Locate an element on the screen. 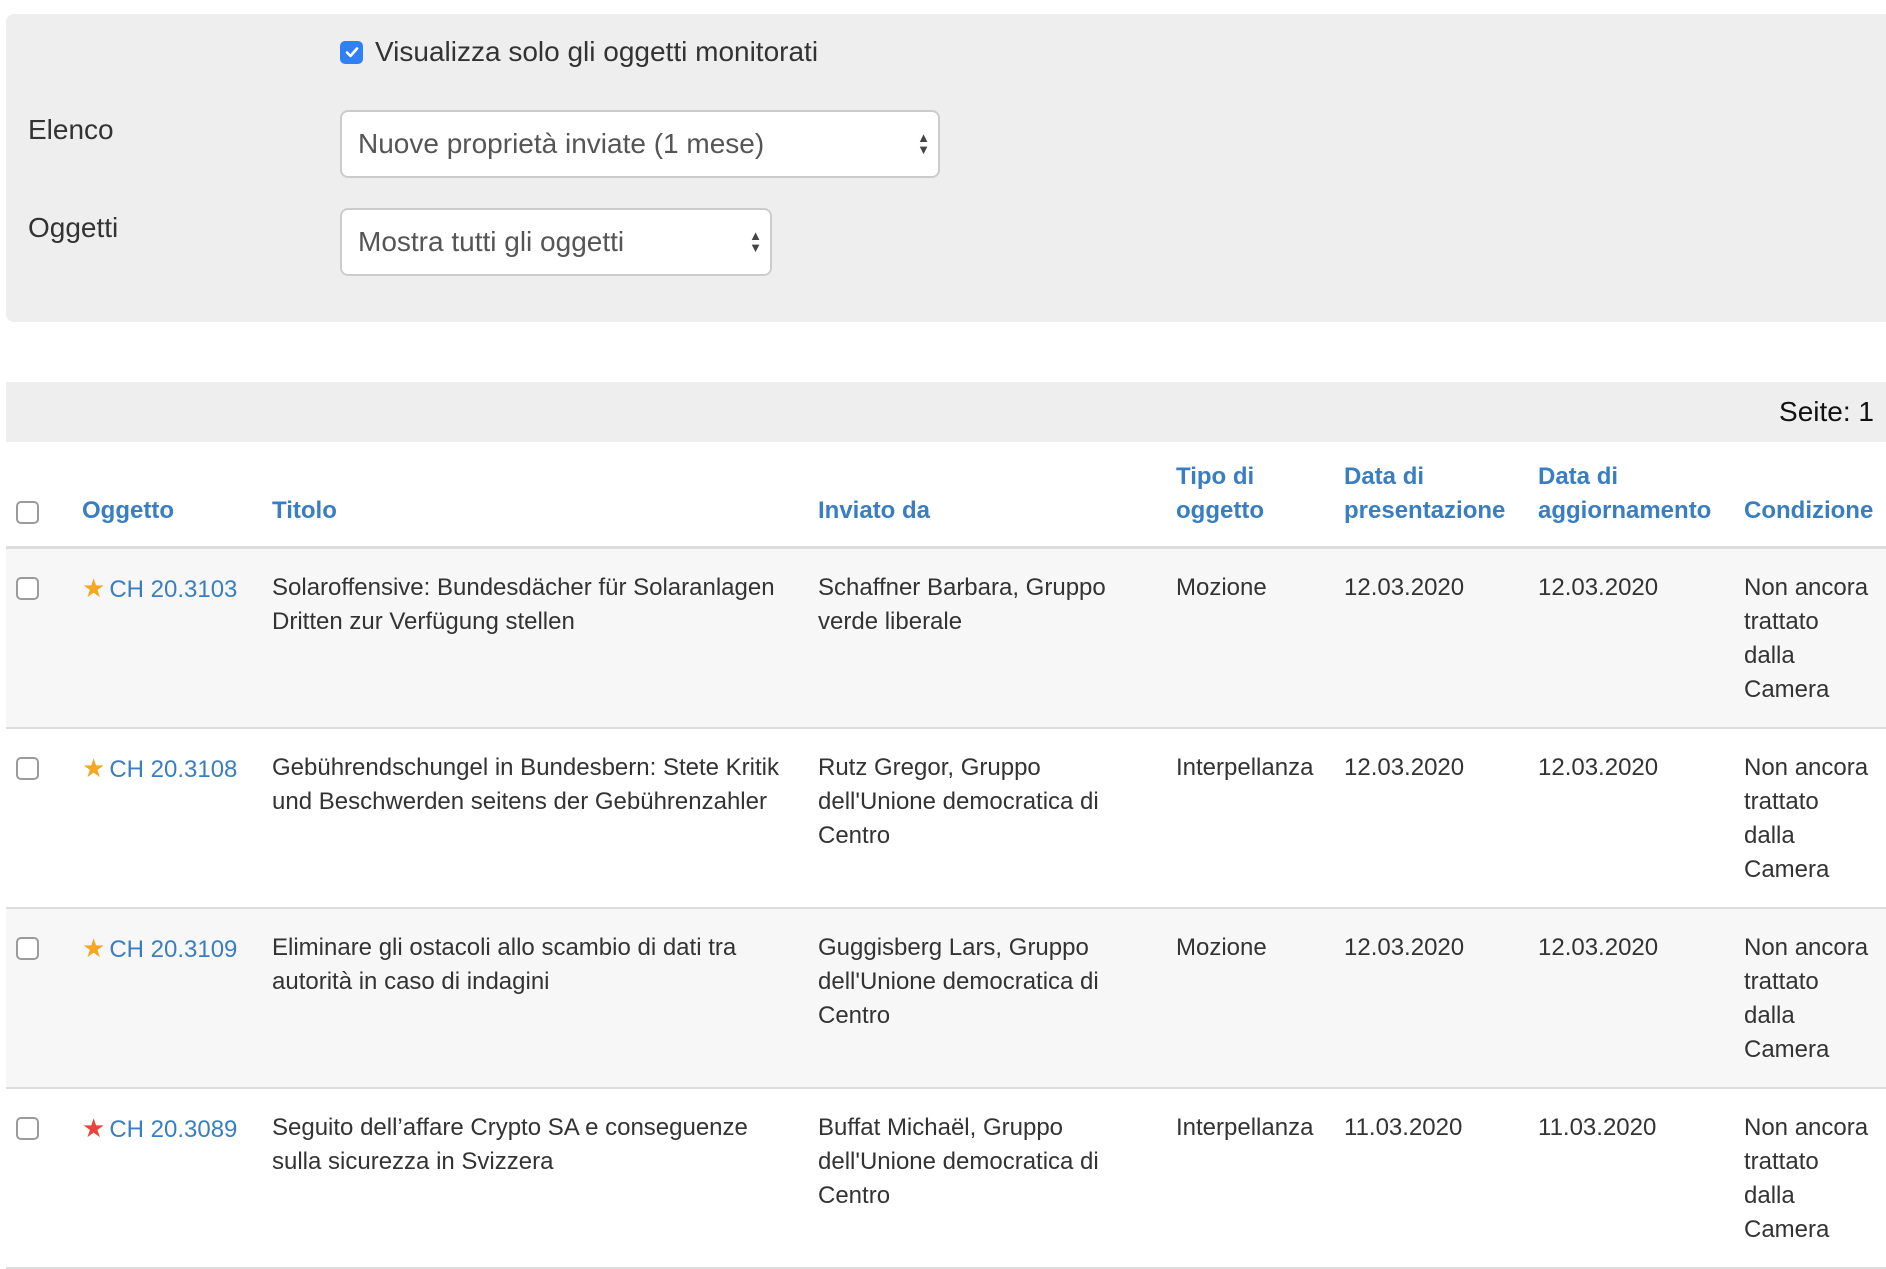  monitor-only-toggle: Visualizza solo gli oggetti monitorati is located at coordinates (579, 52).